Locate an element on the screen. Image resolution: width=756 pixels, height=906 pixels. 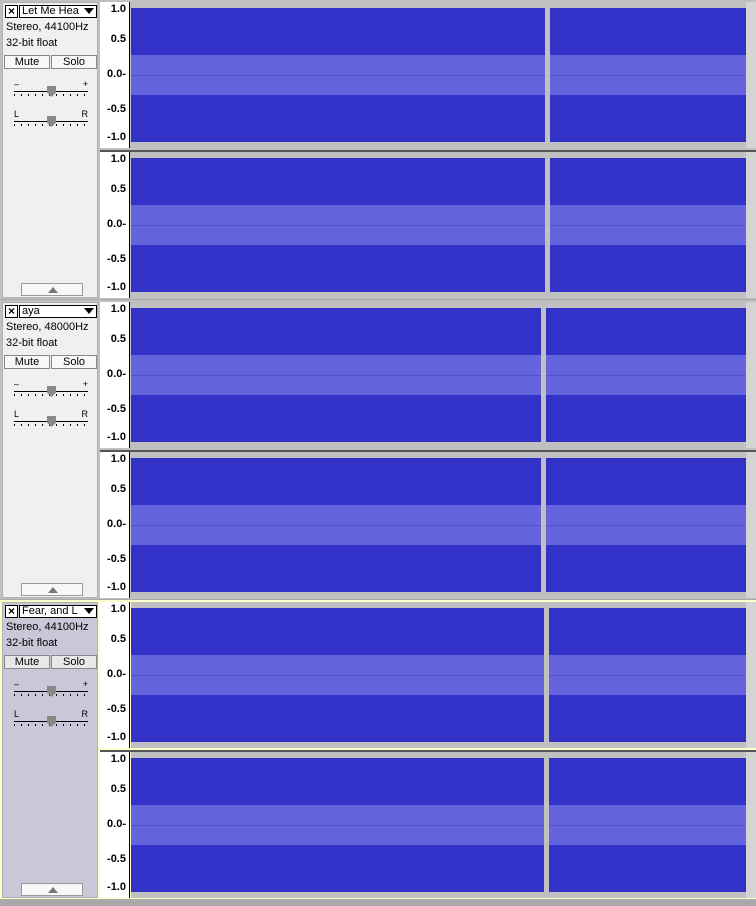
track-sample-rate: Stereo, 48000Hz is located at coordinates (47, 327).